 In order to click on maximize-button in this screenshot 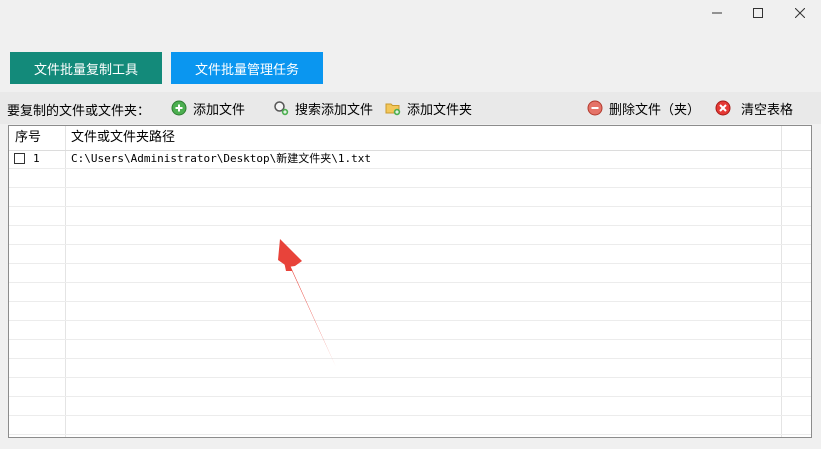, I will do `click(758, 13)`.